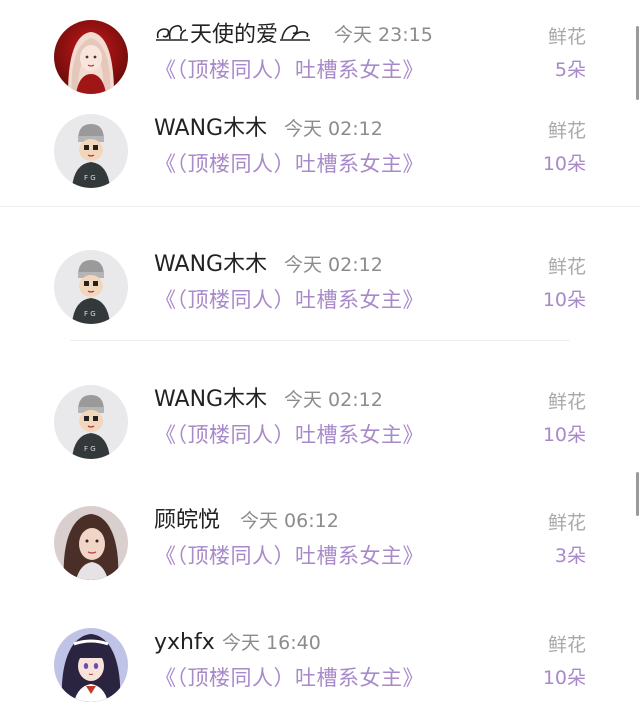  What do you see at coordinates (91, 665) in the screenshot?
I see `anime-girl-avatar-icon` at bounding box center [91, 665].